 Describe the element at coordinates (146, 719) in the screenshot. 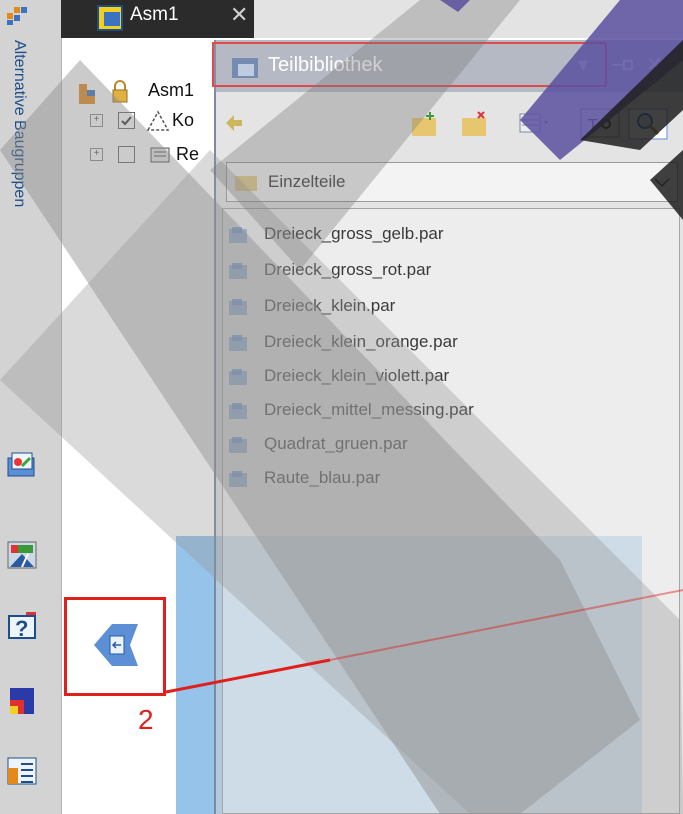

I see `callout-number: 2` at that location.